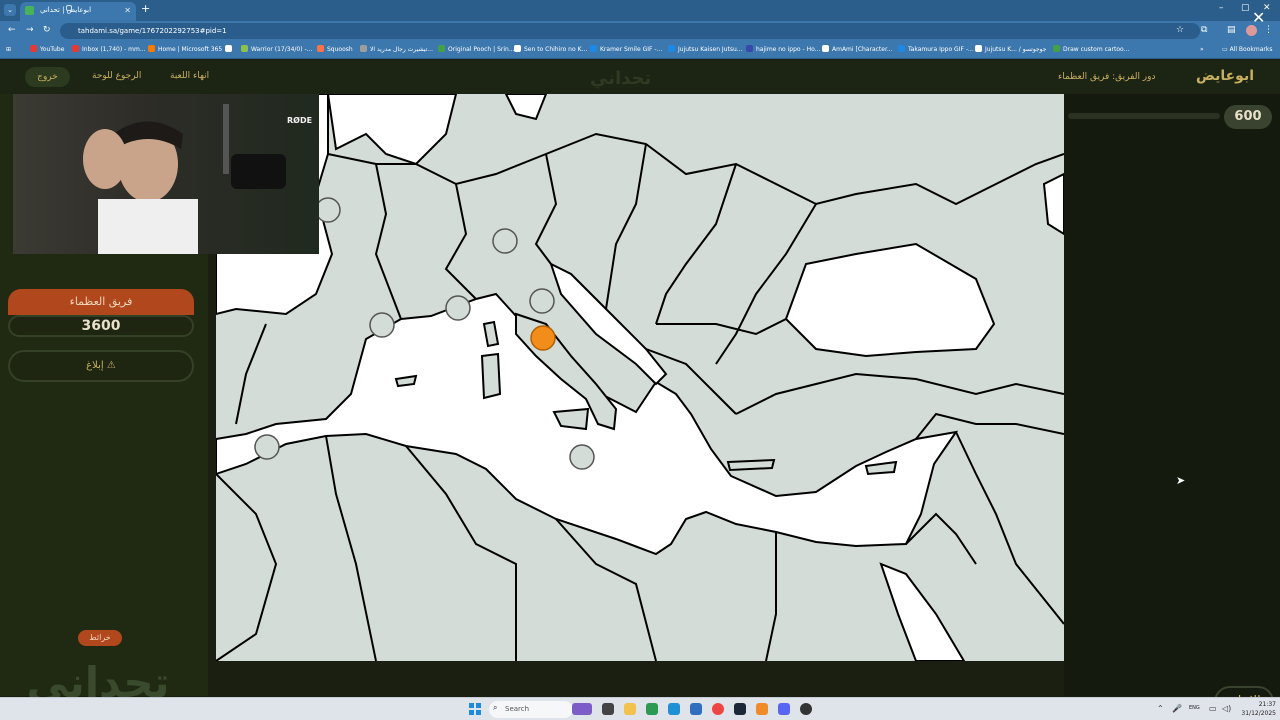 The height and width of the screenshot is (720, 1280). I want to click on address-bar: tahdami.sa/game/1767202292753#pid=1, so click(630, 31).